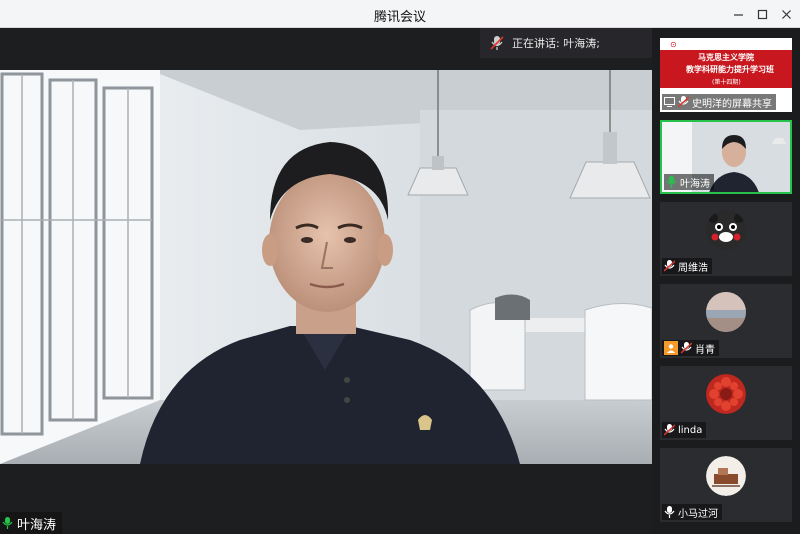  What do you see at coordinates (730, 69) in the screenshot?
I see `slide-line-2: 教学科研能力提升学习班` at bounding box center [730, 69].